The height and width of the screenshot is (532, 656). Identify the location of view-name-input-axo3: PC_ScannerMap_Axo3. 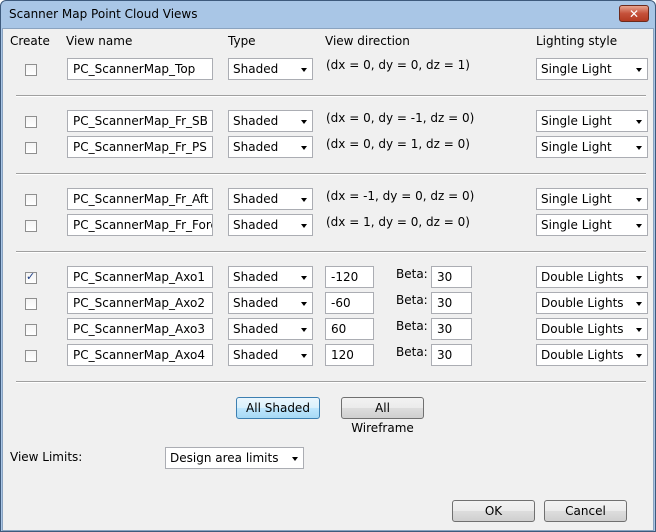
(140, 329).